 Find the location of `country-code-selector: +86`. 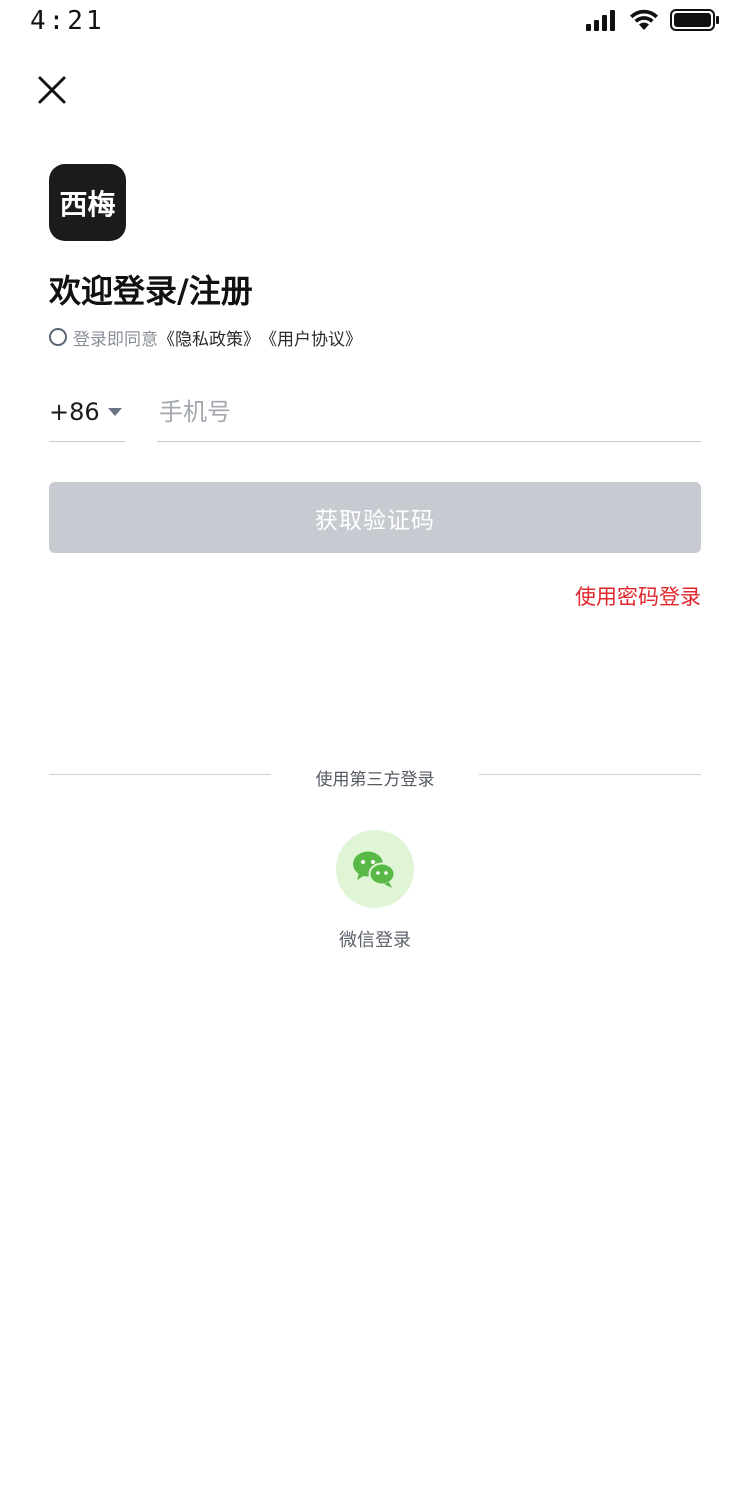

country-code-selector: +86 is located at coordinates (87, 412).